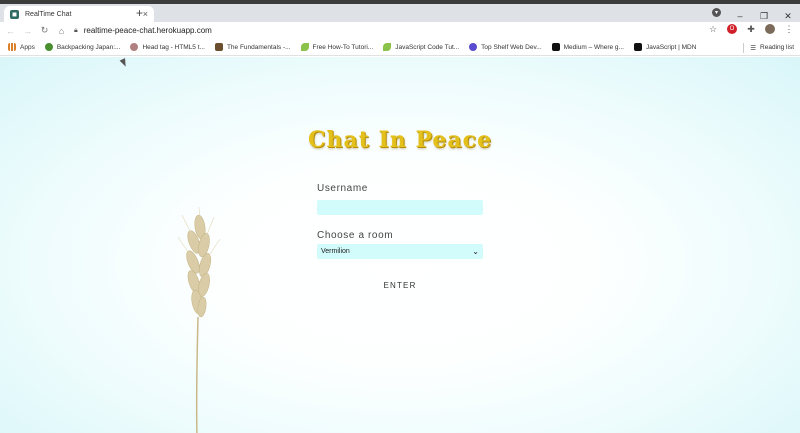 The height and width of the screenshot is (433, 800). I want to click on bookmarks-divider, so click(744, 47).